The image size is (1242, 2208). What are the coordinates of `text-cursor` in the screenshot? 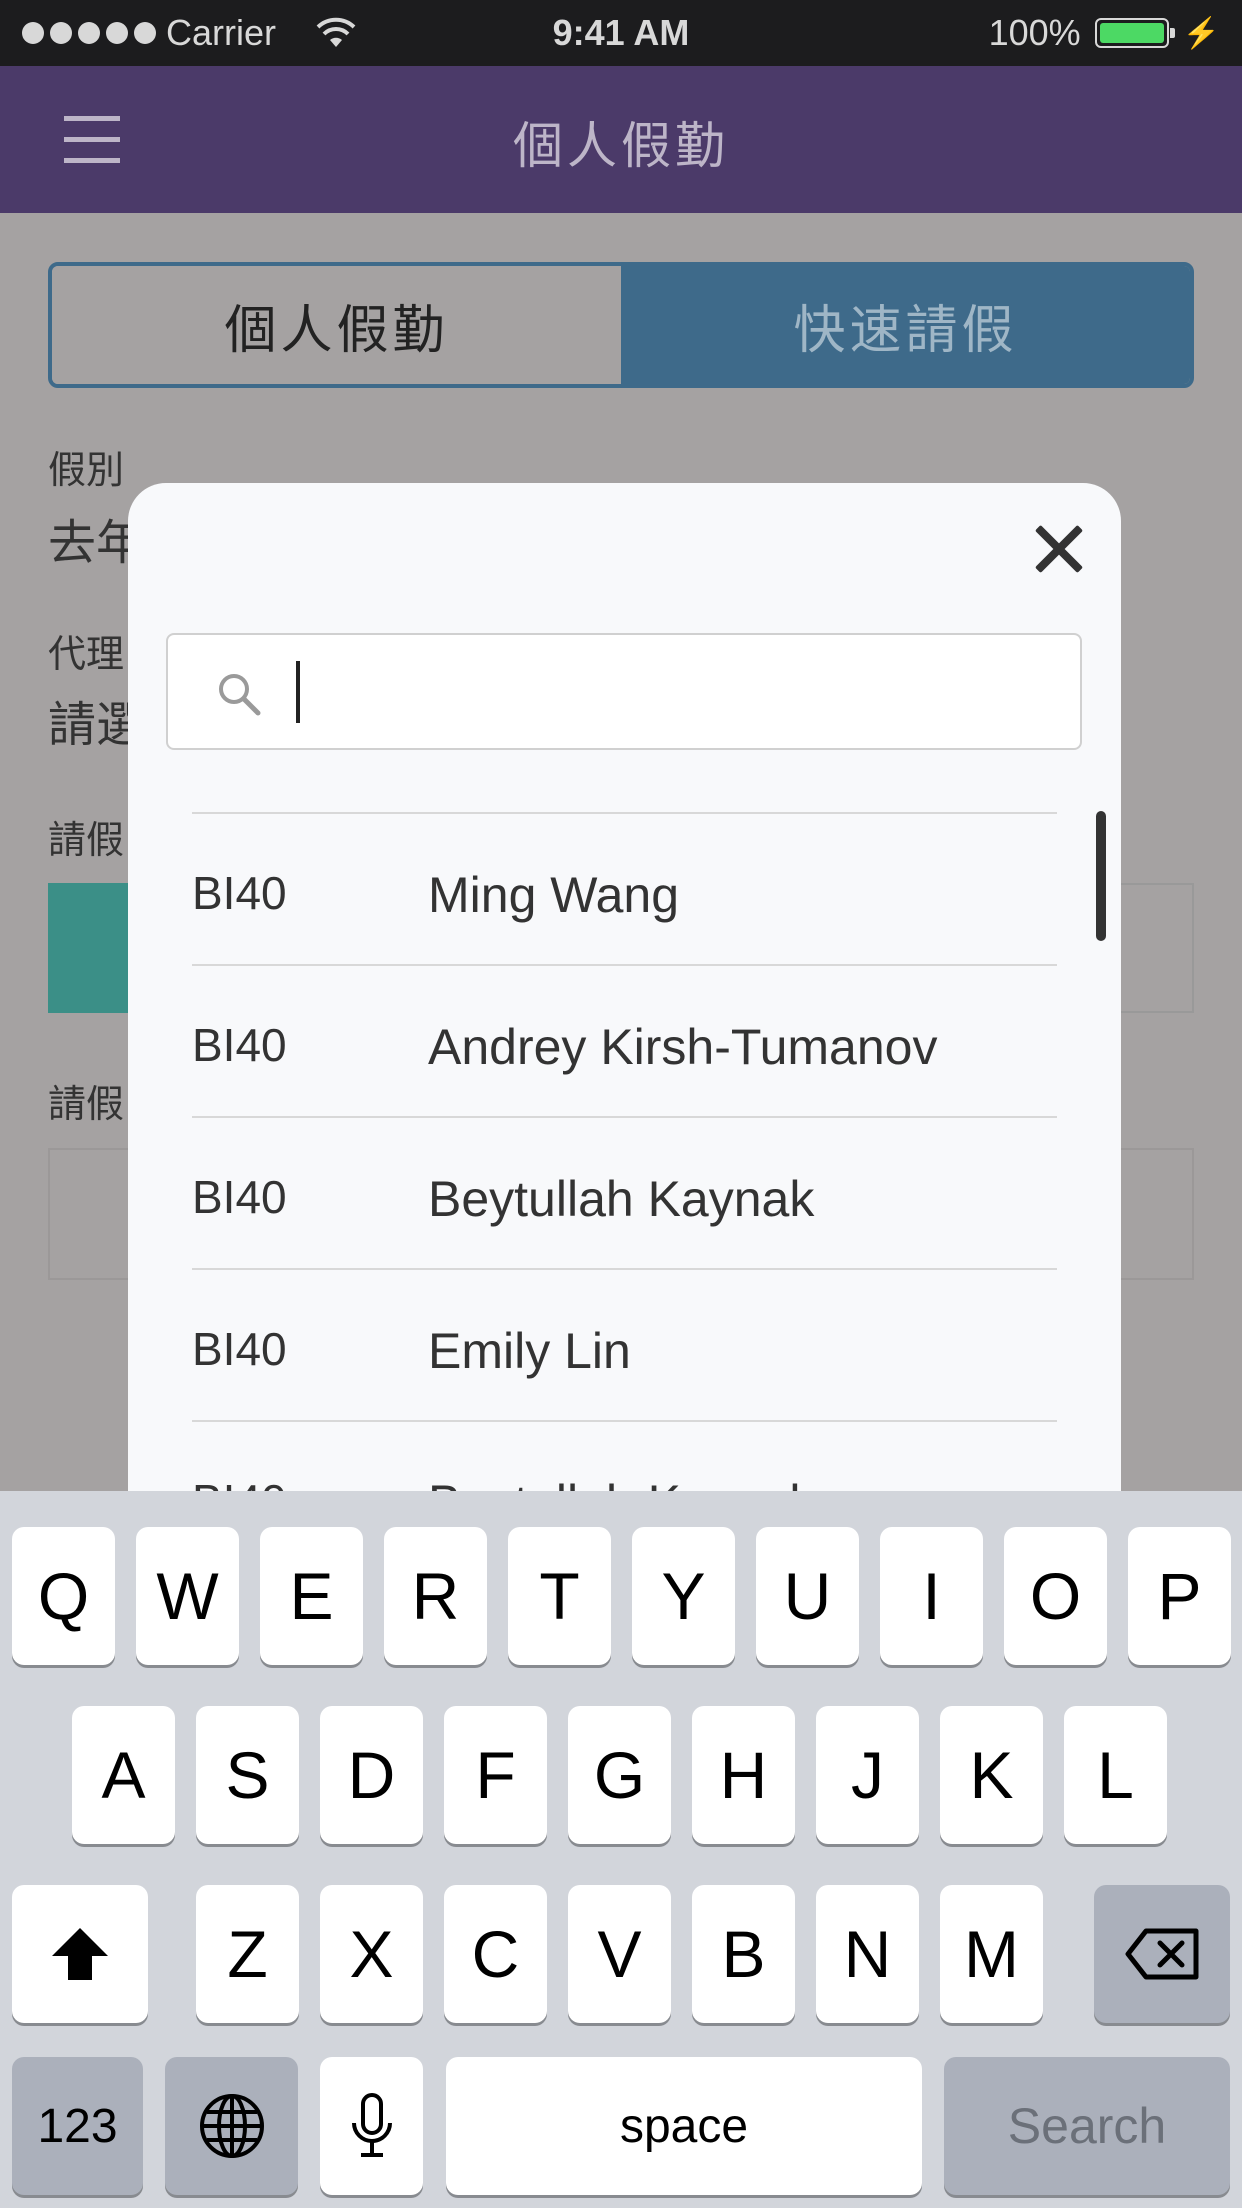 It's located at (298, 692).